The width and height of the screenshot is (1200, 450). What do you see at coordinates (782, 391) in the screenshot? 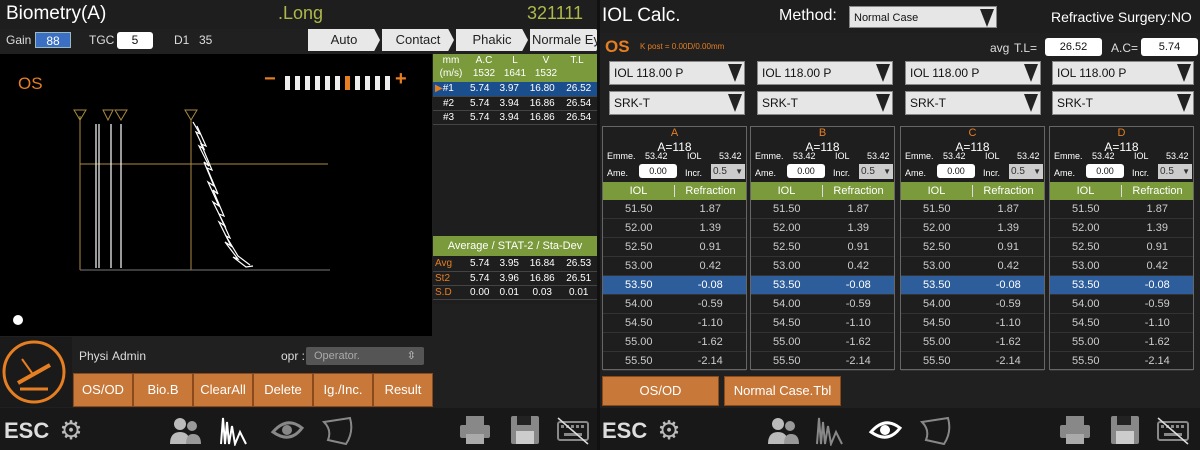
I see `normal-case-table-button: Normal Case.Tbl` at bounding box center [782, 391].